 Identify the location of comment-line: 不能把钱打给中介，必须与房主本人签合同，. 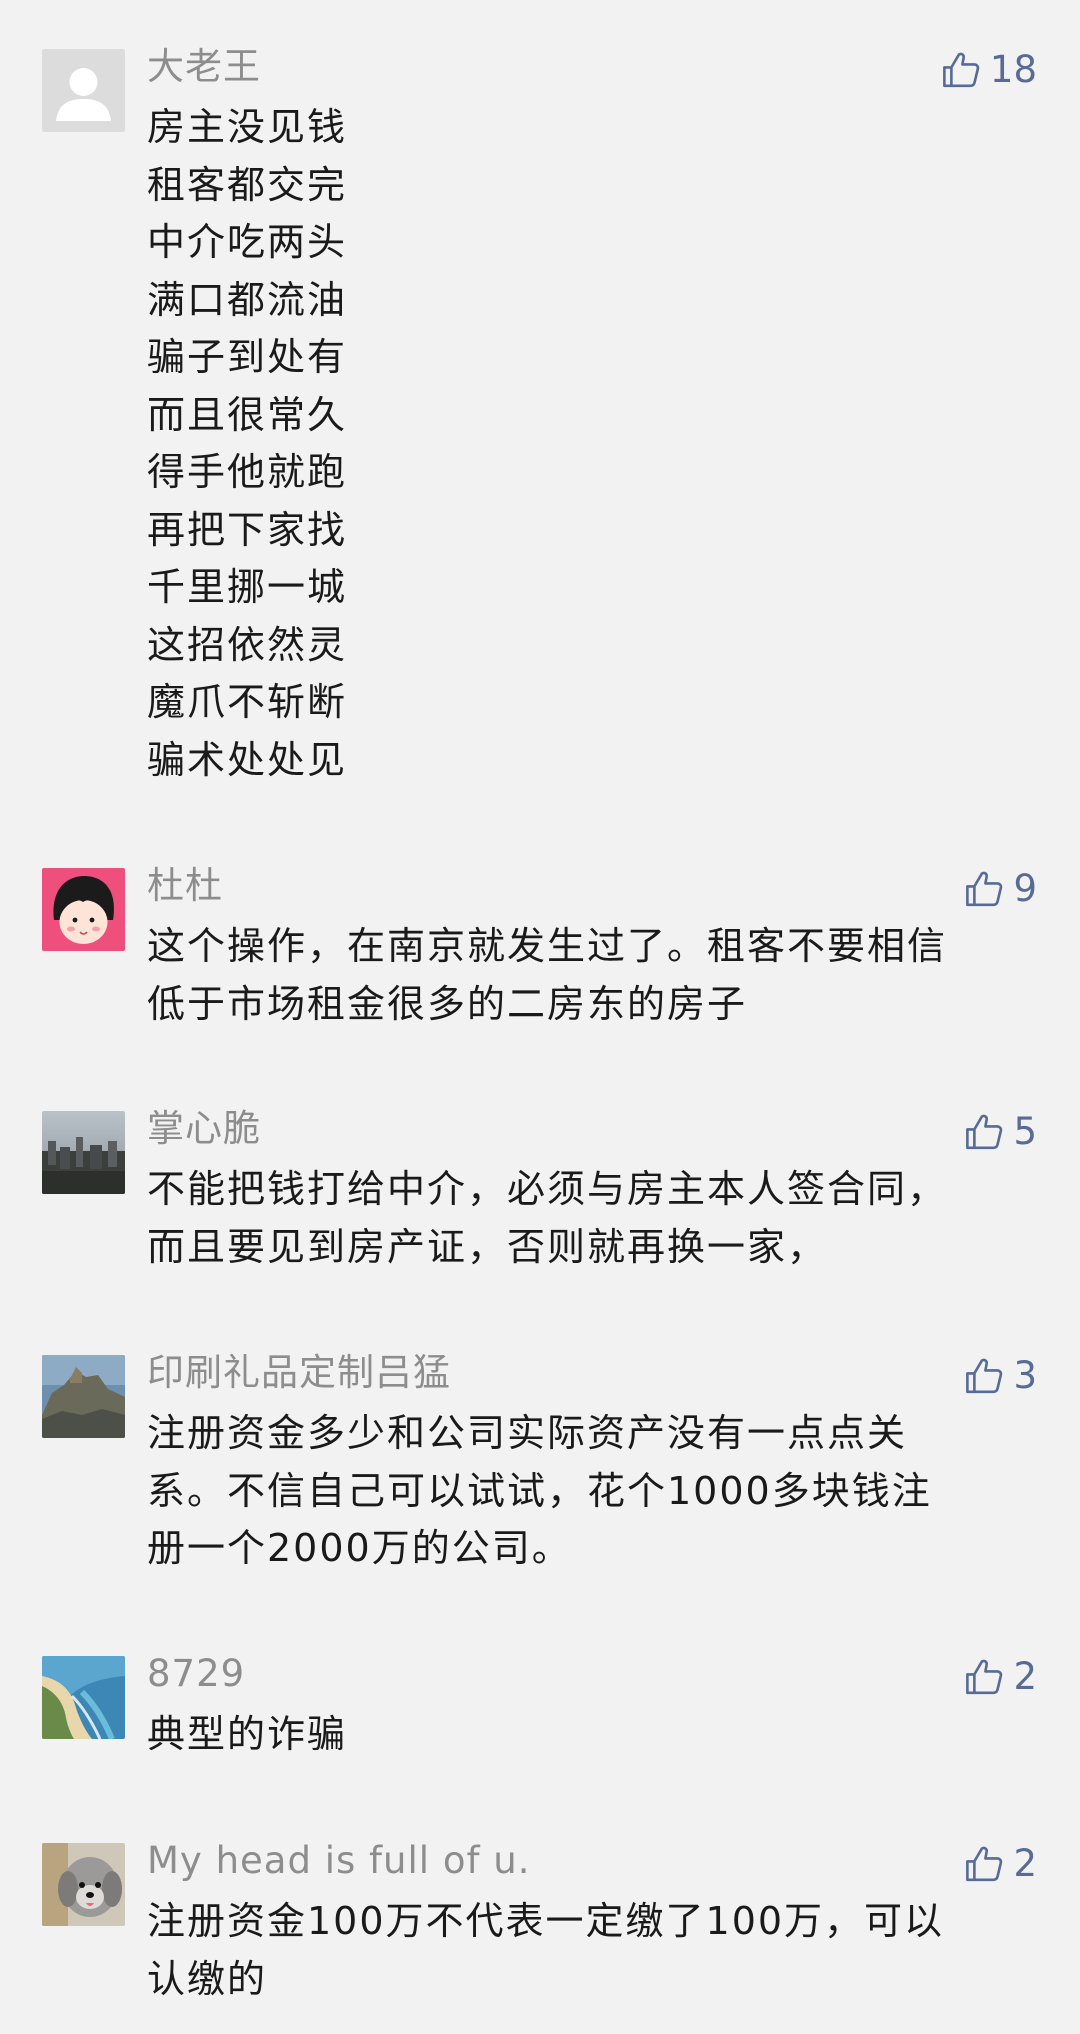
(547, 1189).